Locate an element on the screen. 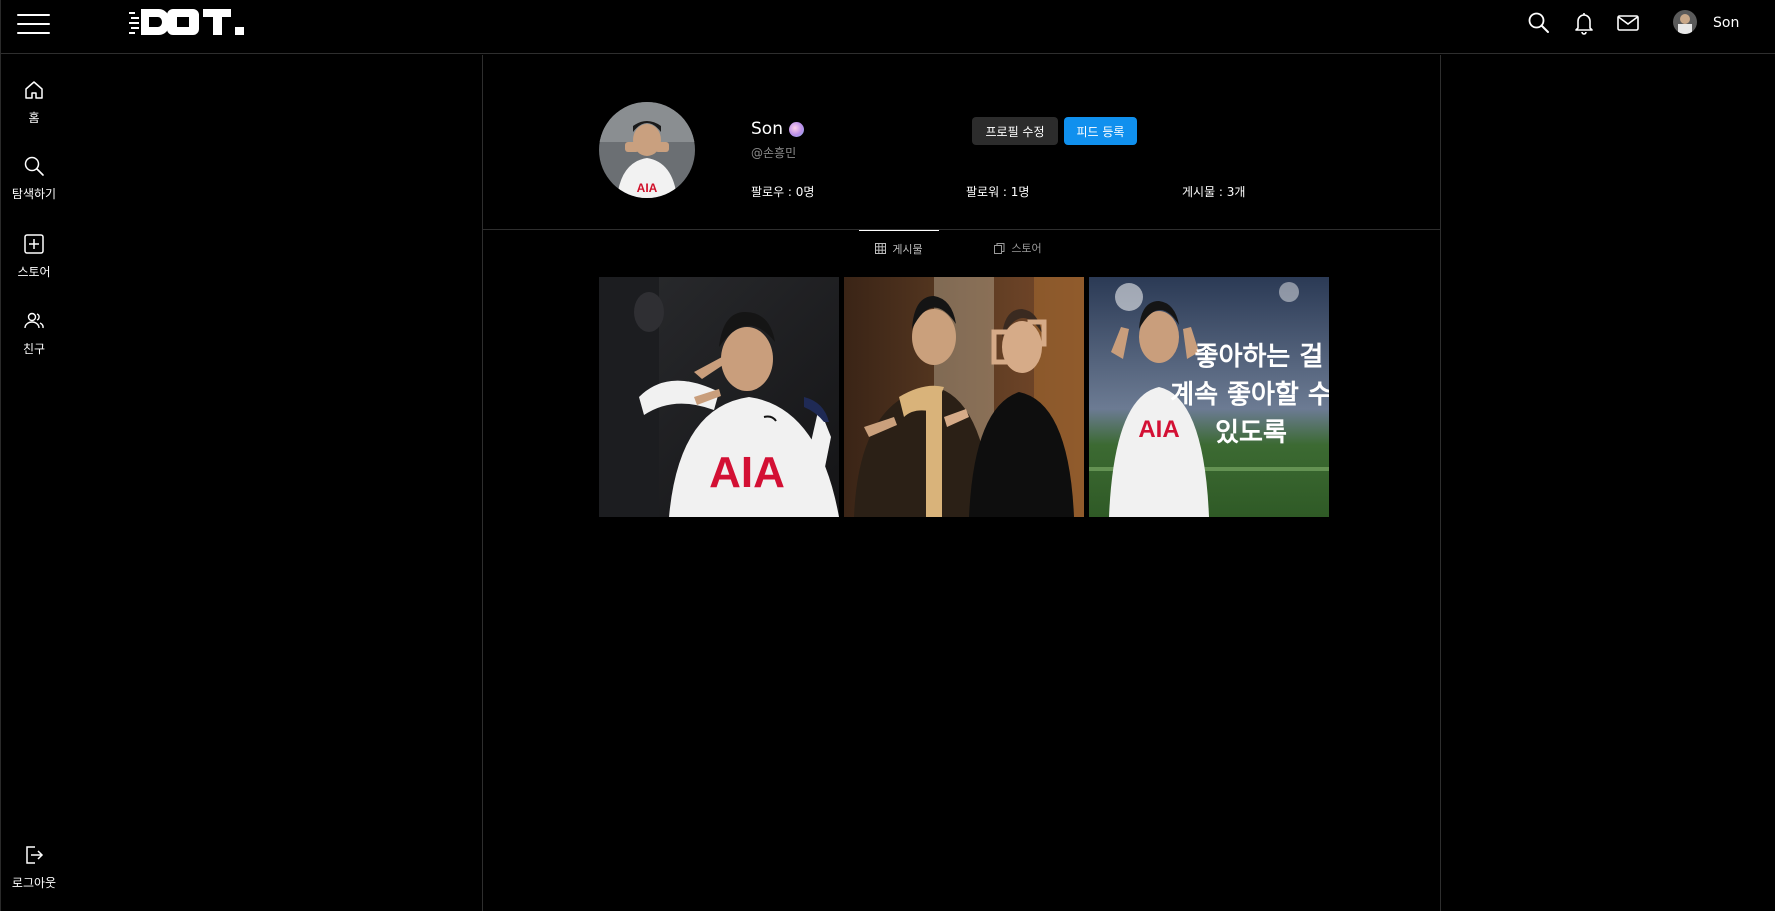 This screenshot has height=911, width=1775. post-caption-line: 있도록 is located at coordinates (1251, 433).